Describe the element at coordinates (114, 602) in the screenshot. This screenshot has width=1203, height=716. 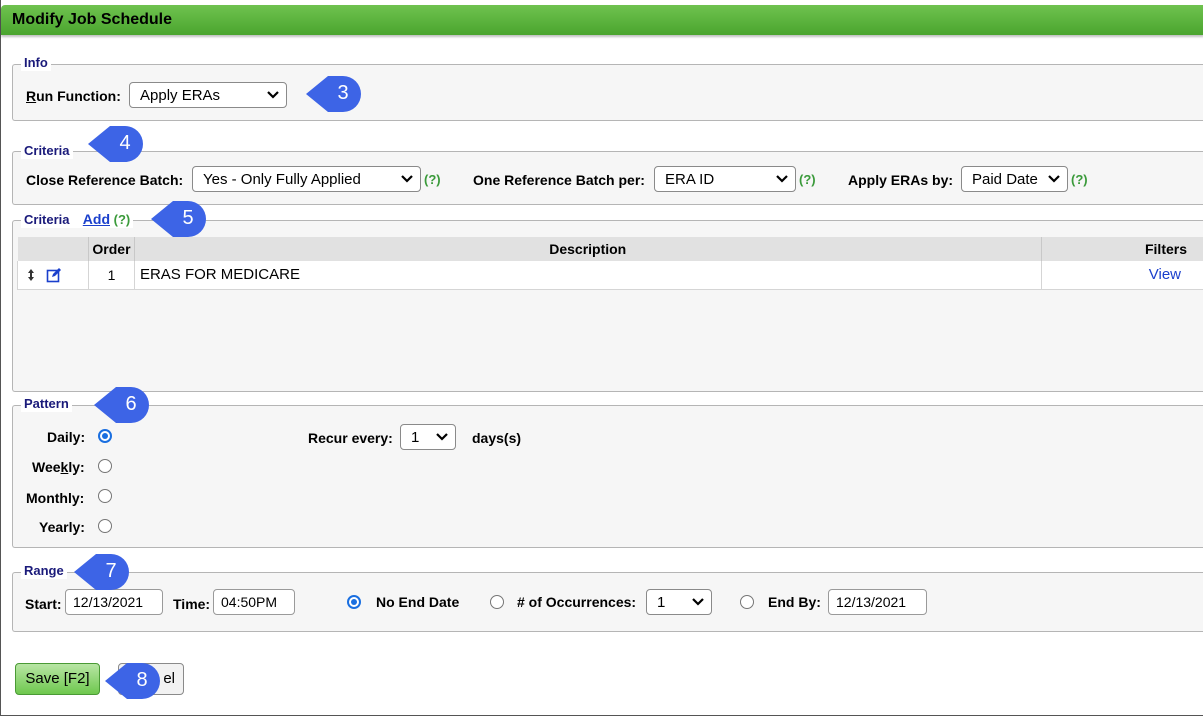
I see `start-date-input: 12/13/2021` at that location.